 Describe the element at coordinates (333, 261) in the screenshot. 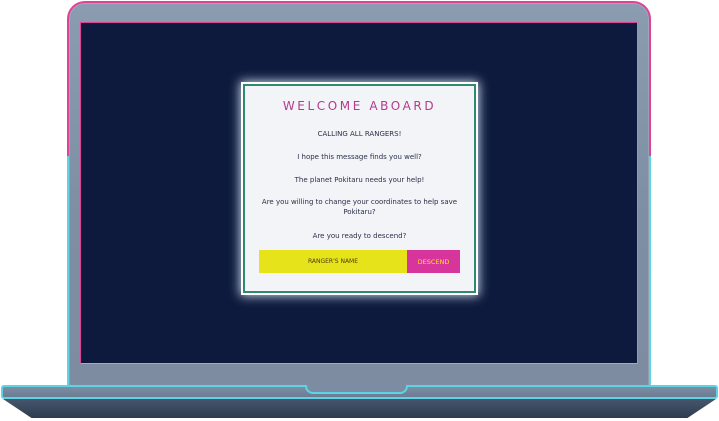

I see `ranger-name-input` at that location.